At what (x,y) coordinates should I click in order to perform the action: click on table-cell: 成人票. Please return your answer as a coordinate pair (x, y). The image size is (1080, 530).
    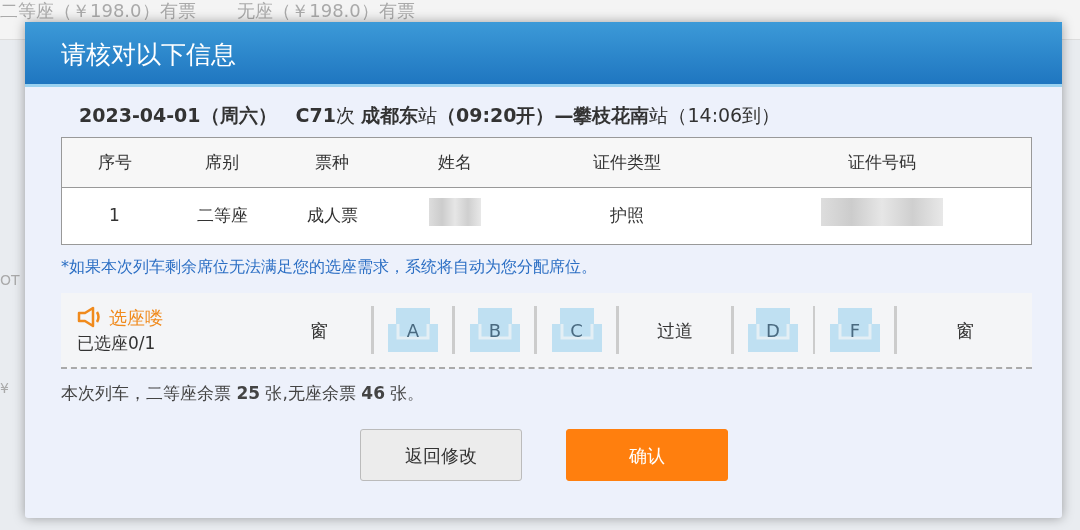
    Looking at the image, I should click on (332, 215).